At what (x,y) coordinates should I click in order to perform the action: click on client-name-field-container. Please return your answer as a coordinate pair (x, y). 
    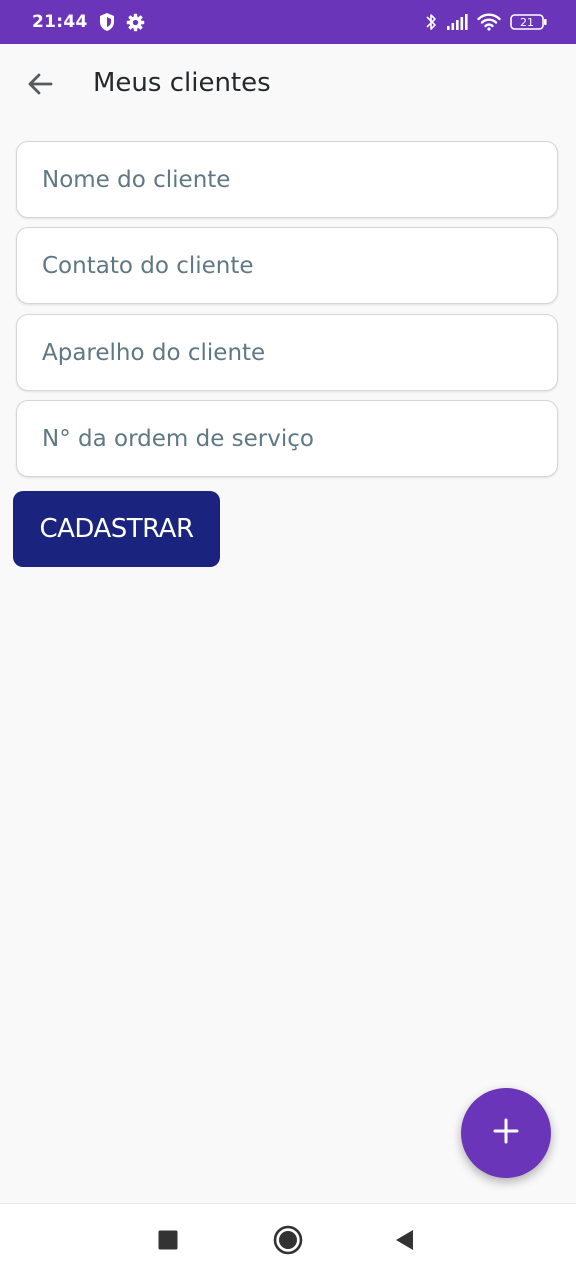
    Looking at the image, I should click on (287, 179).